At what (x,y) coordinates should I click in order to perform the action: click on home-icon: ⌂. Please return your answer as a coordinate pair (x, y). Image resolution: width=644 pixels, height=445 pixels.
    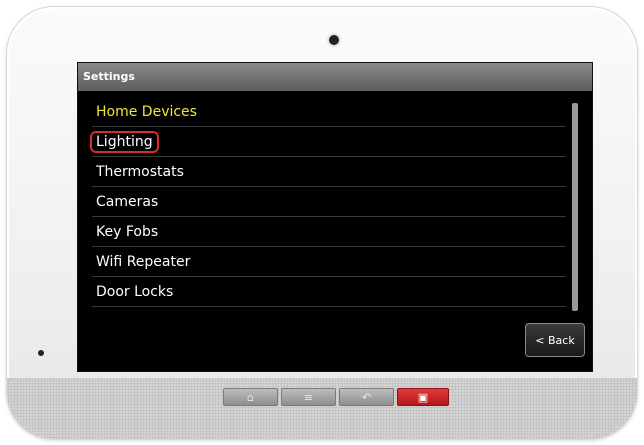
    Looking at the image, I should click on (250, 397).